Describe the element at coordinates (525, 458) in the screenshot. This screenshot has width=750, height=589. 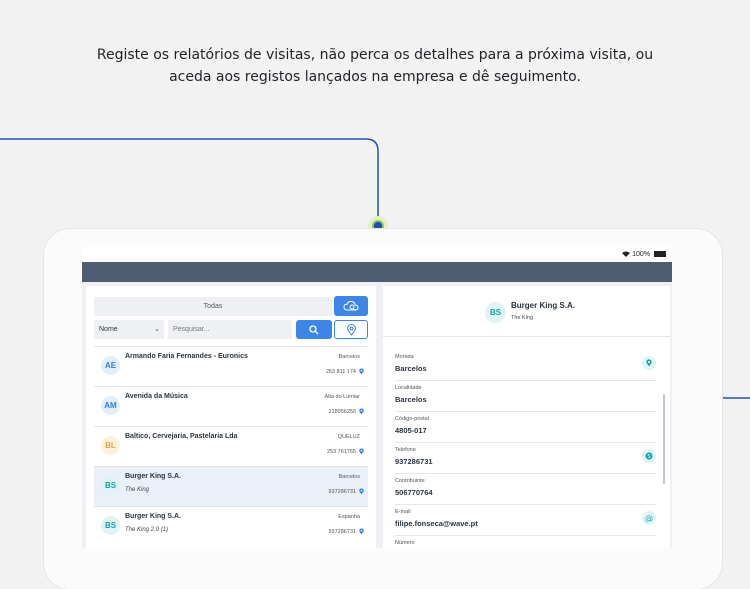
I see `detail-field: Telefone 937286731 S` at that location.